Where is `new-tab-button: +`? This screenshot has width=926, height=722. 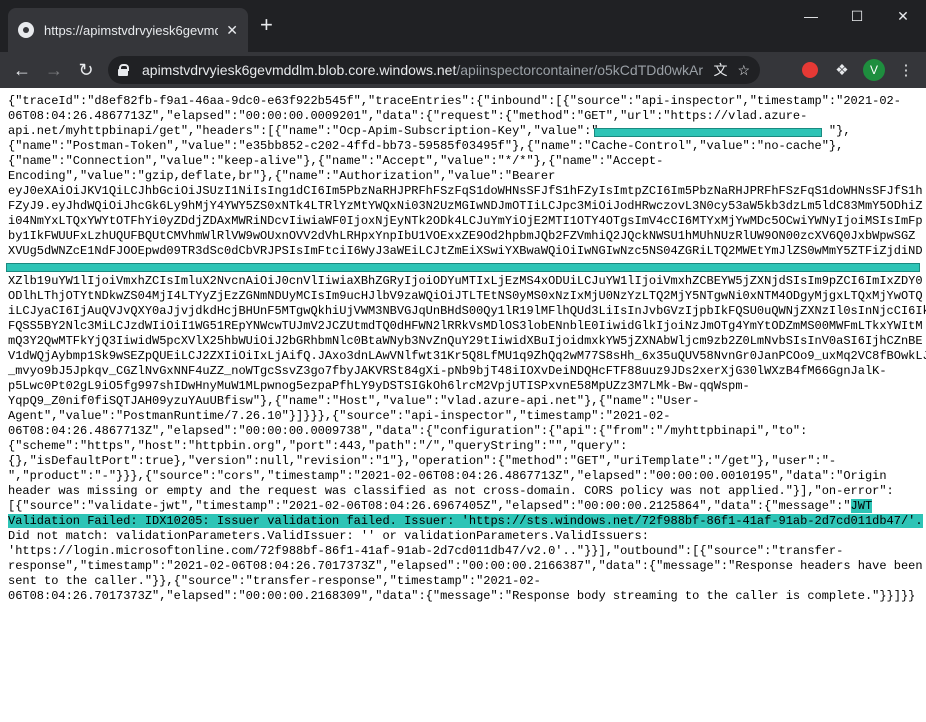 new-tab-button: + is located at coordinates (266, 25).